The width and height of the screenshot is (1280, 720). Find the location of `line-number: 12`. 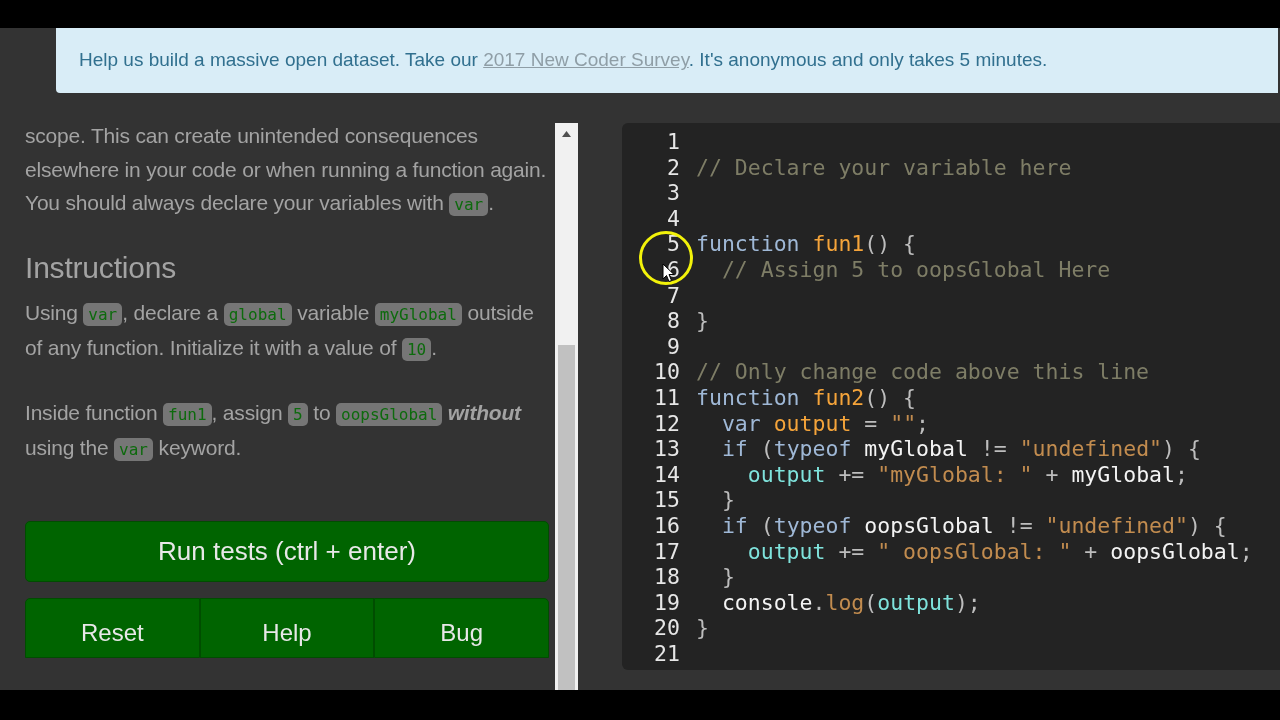

line-number: 12 is located at coordinates (667, 423).